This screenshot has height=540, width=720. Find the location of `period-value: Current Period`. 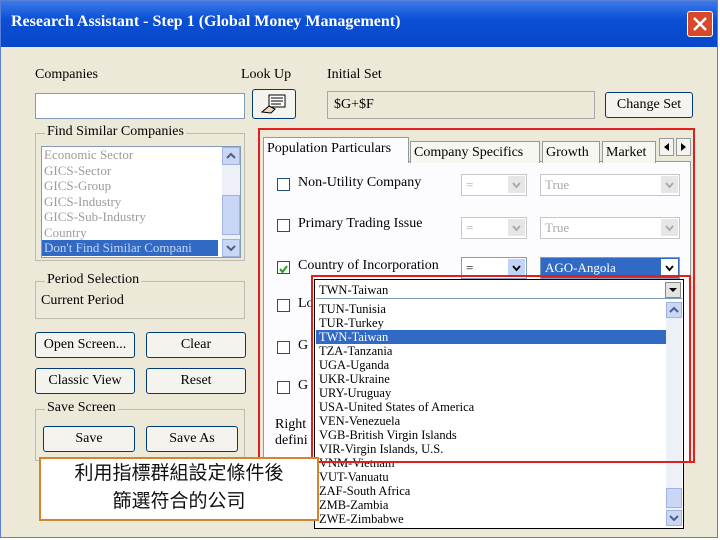

period-value: Current Period is located at coordinates (82, 301).